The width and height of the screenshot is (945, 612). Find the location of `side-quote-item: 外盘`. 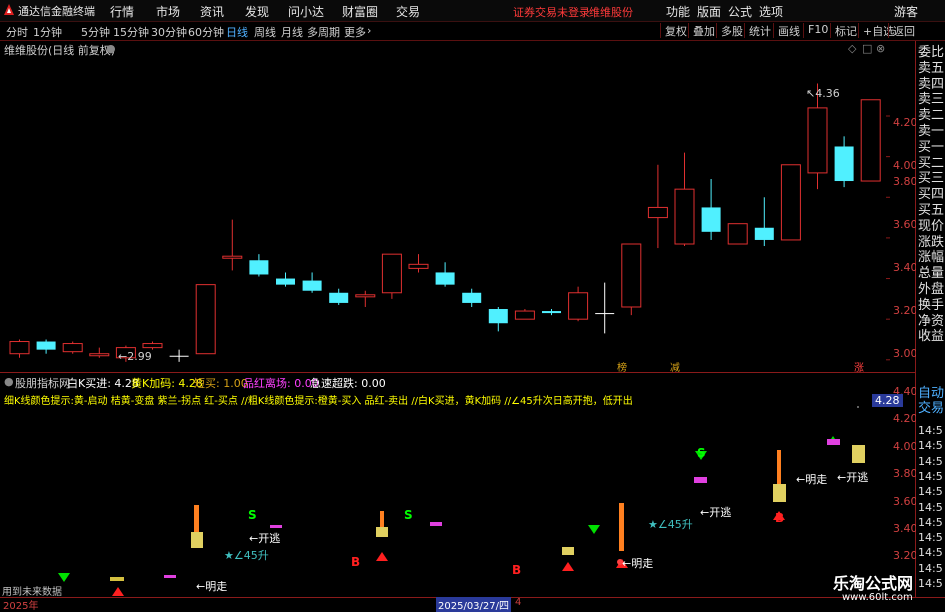

side-quote-item: 外盘 is located at coordinates (931, 290).